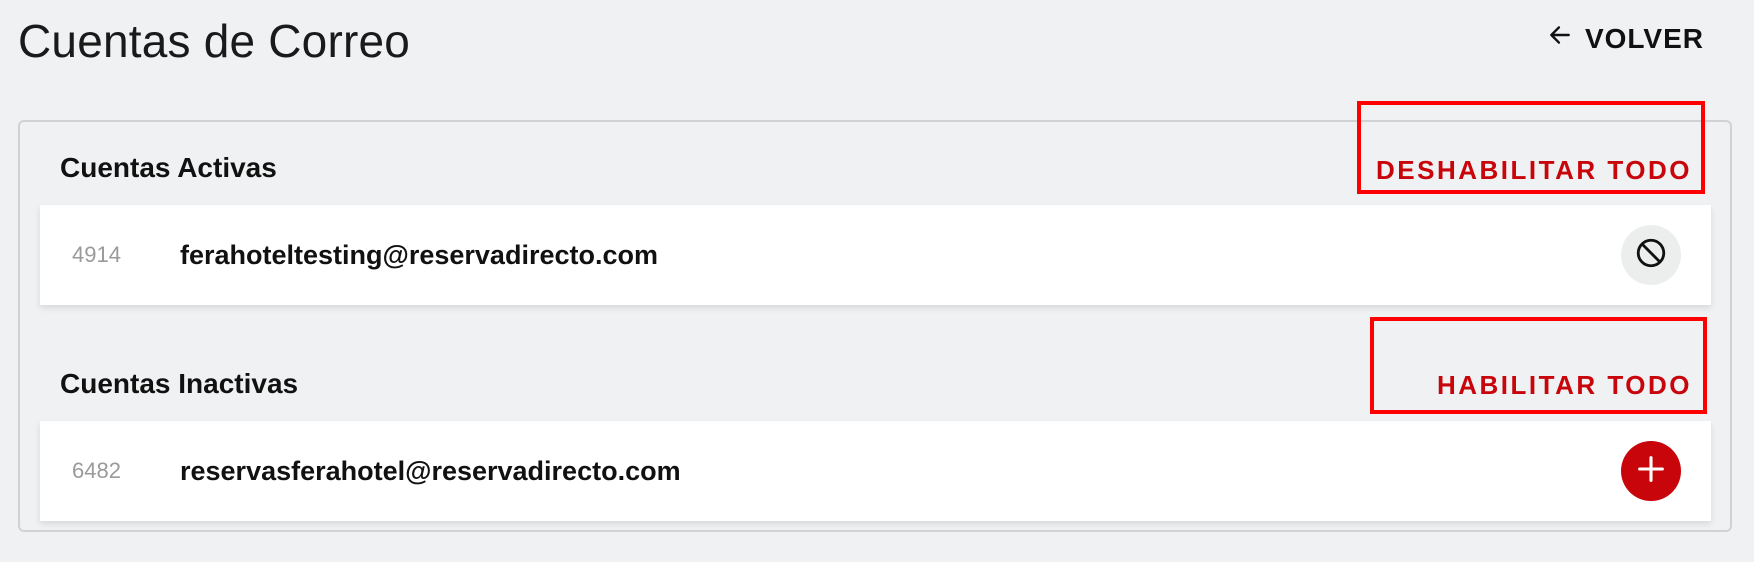  I want to click on enable-account-button, so click(1651, 471).